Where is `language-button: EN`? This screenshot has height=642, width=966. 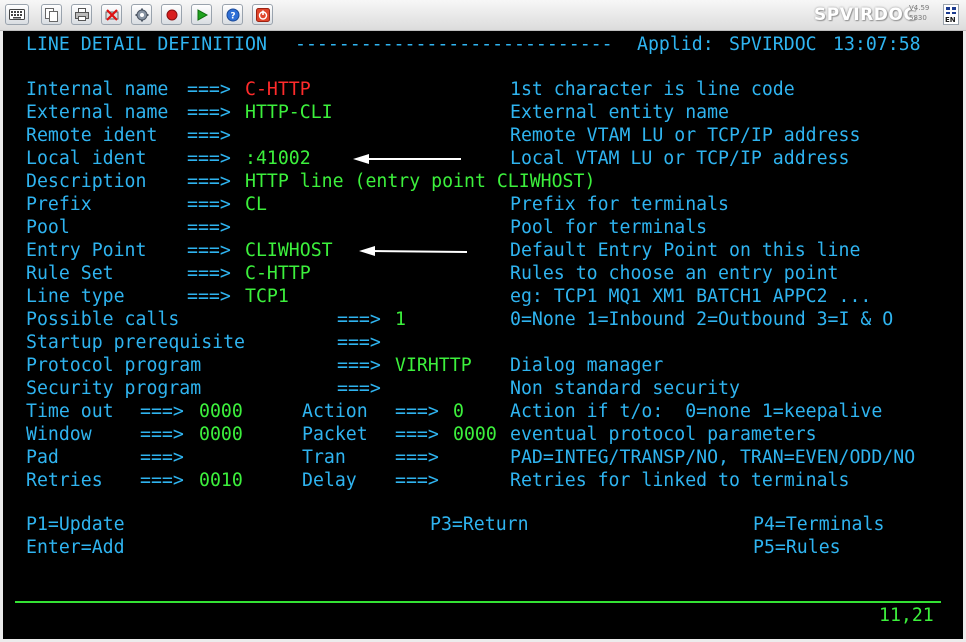 language-button: EN is located at coordinates (951, 14).